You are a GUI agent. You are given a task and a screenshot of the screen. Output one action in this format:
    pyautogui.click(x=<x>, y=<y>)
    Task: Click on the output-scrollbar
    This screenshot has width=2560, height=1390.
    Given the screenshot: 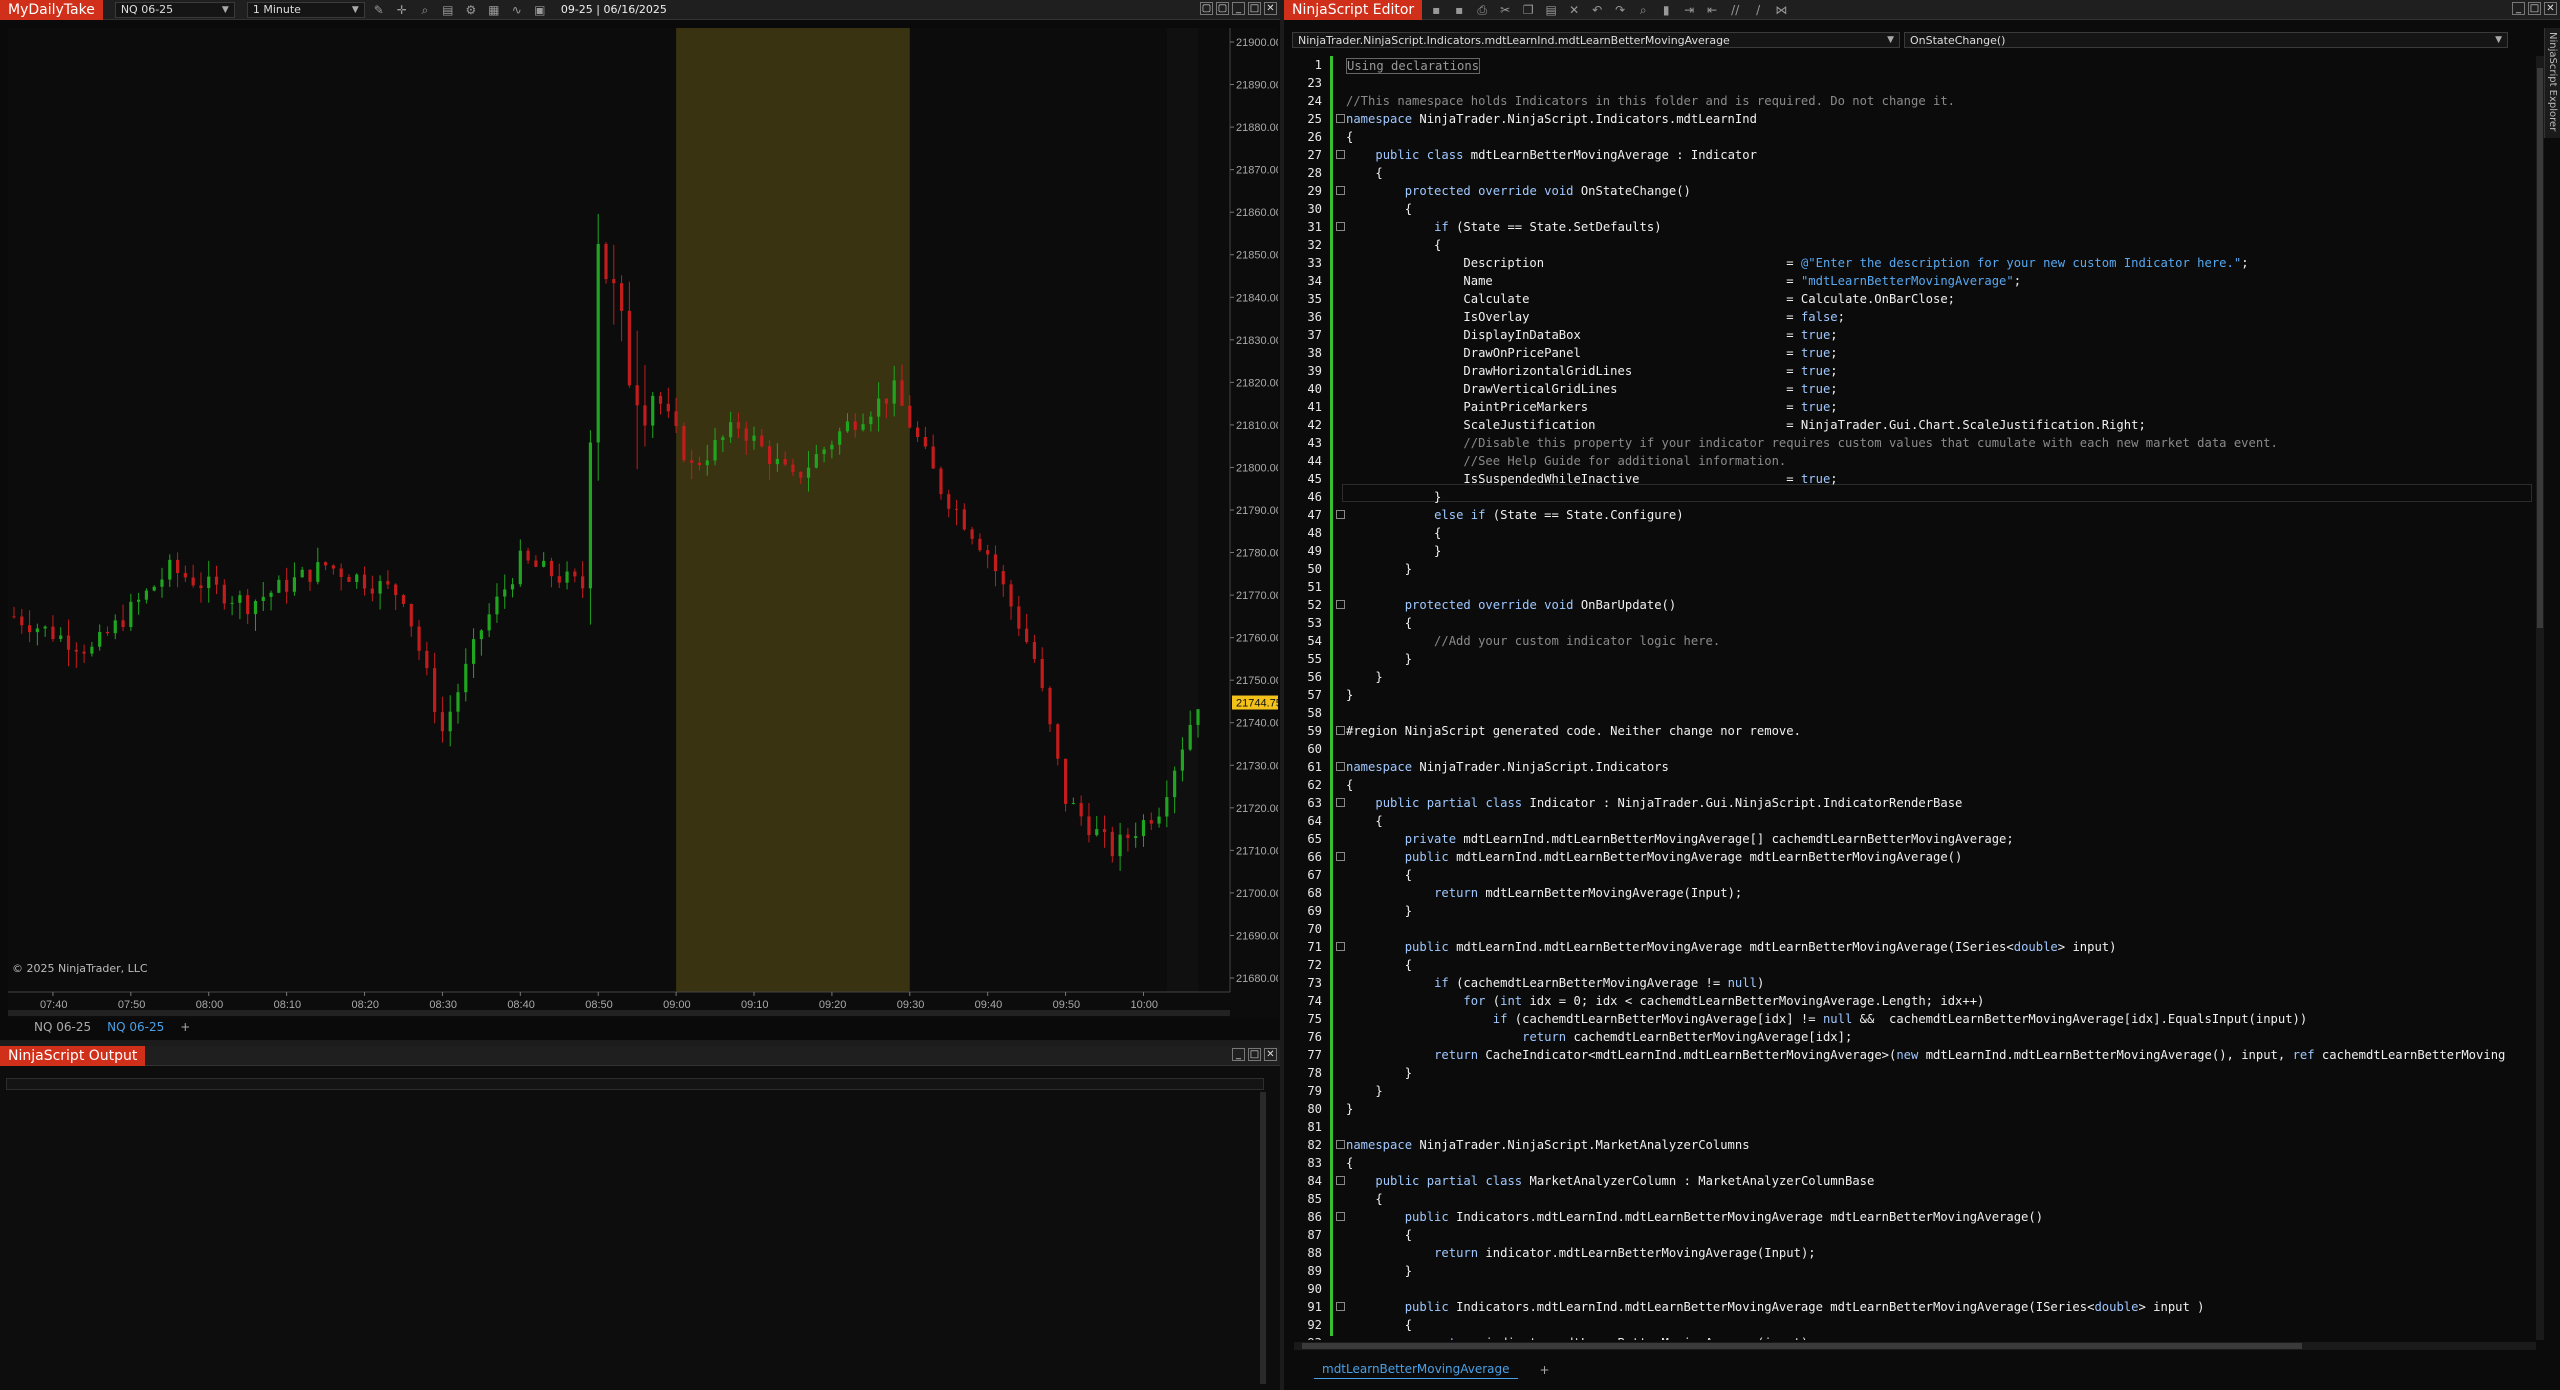 What is the action you would take?
    pyautogui.click(x=1263, y=1238)
    